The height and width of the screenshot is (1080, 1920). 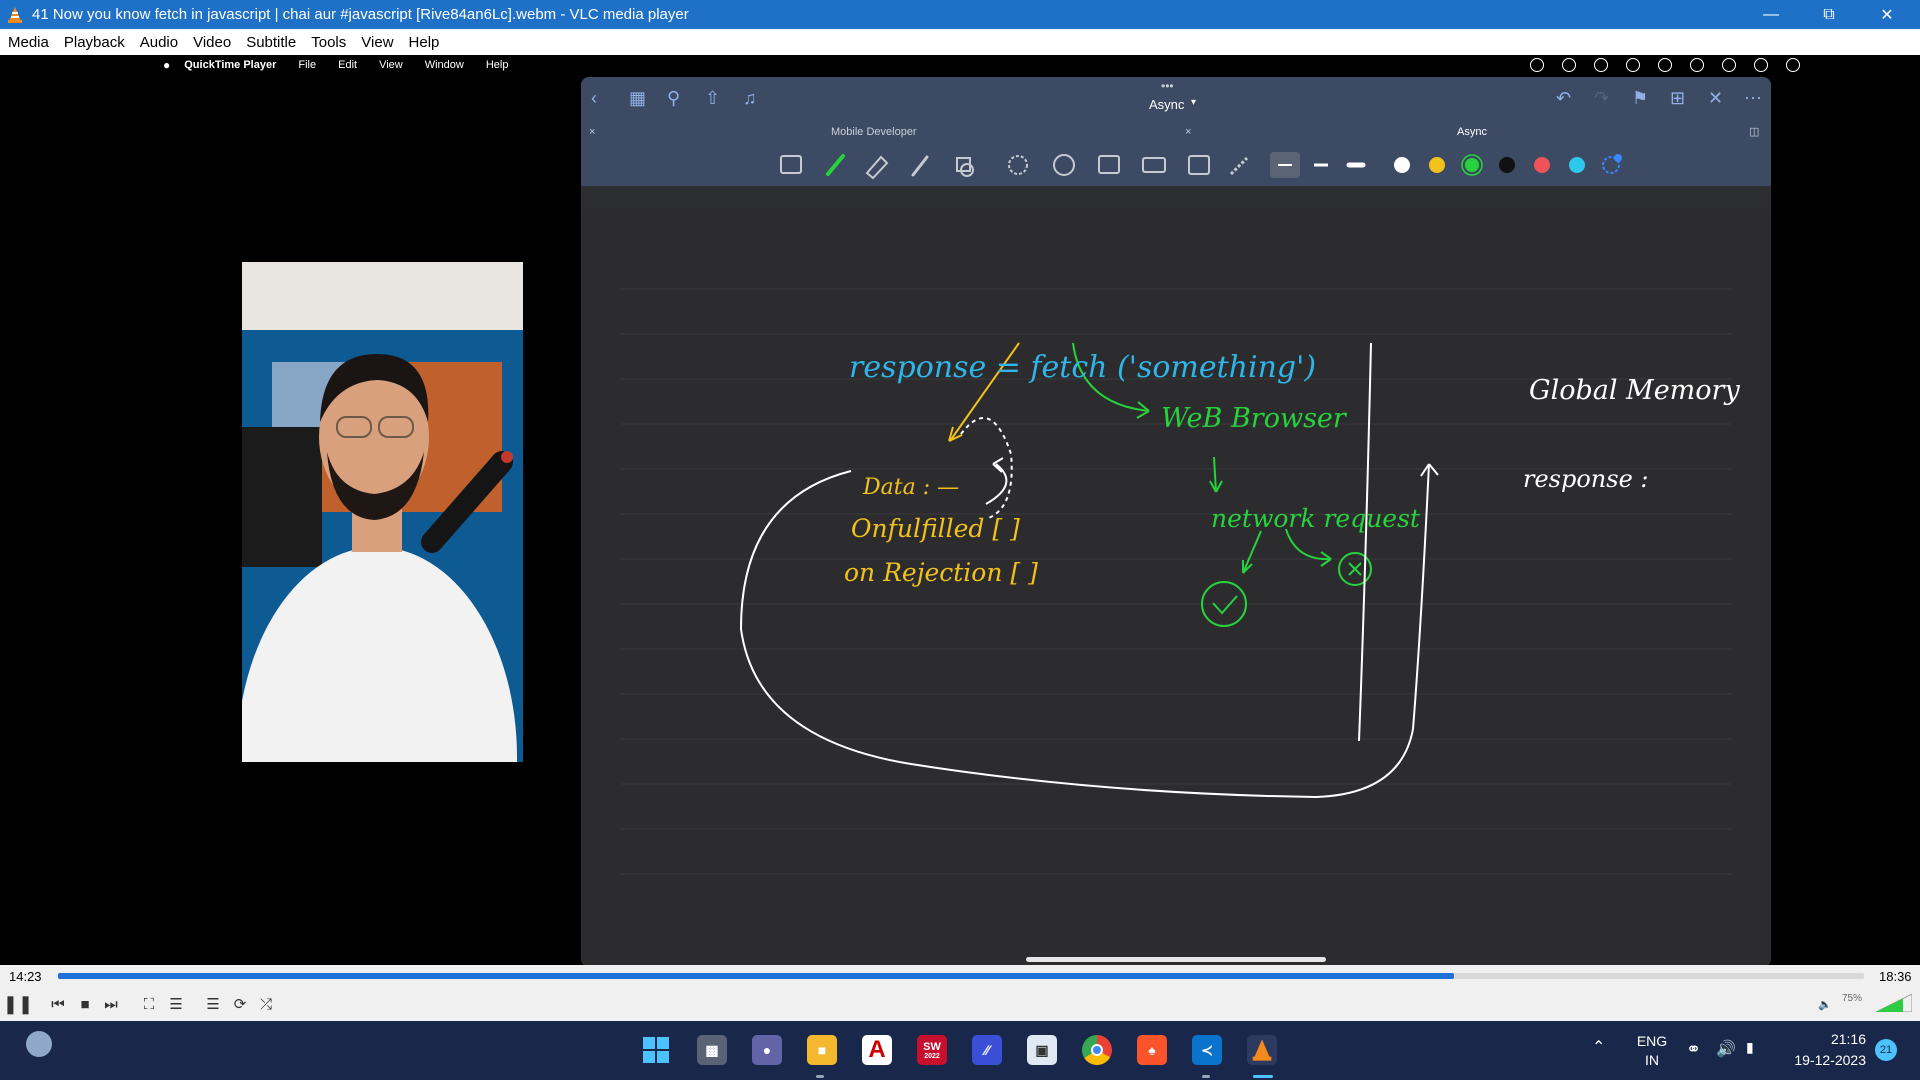 What do you see at coordinates (822, 1050) in the screenshot?
I see `file-explorer-icon: ■` at bounding box center [822, 1050].